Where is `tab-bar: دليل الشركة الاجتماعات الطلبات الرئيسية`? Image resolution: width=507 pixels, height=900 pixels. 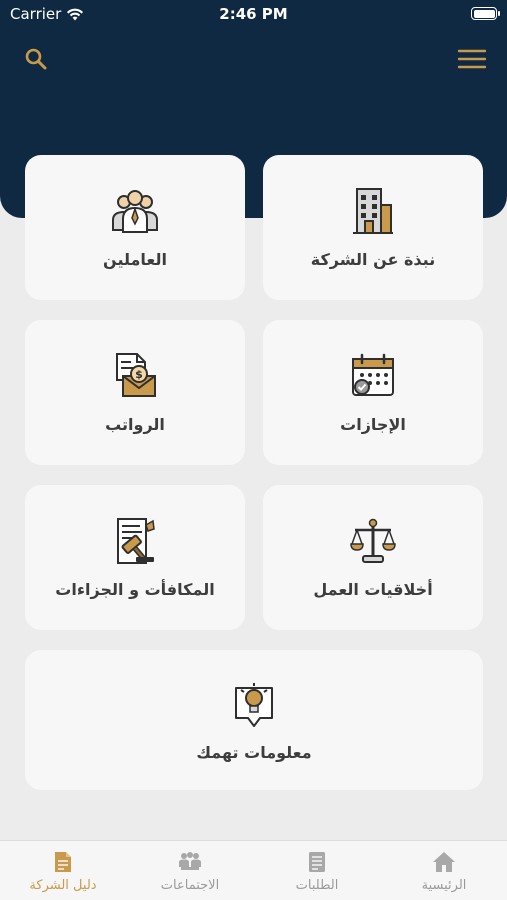 tab-bar: دليل الشركة الاجتماعات الطلبات الرئيسية is located at coordinates (253, 870).